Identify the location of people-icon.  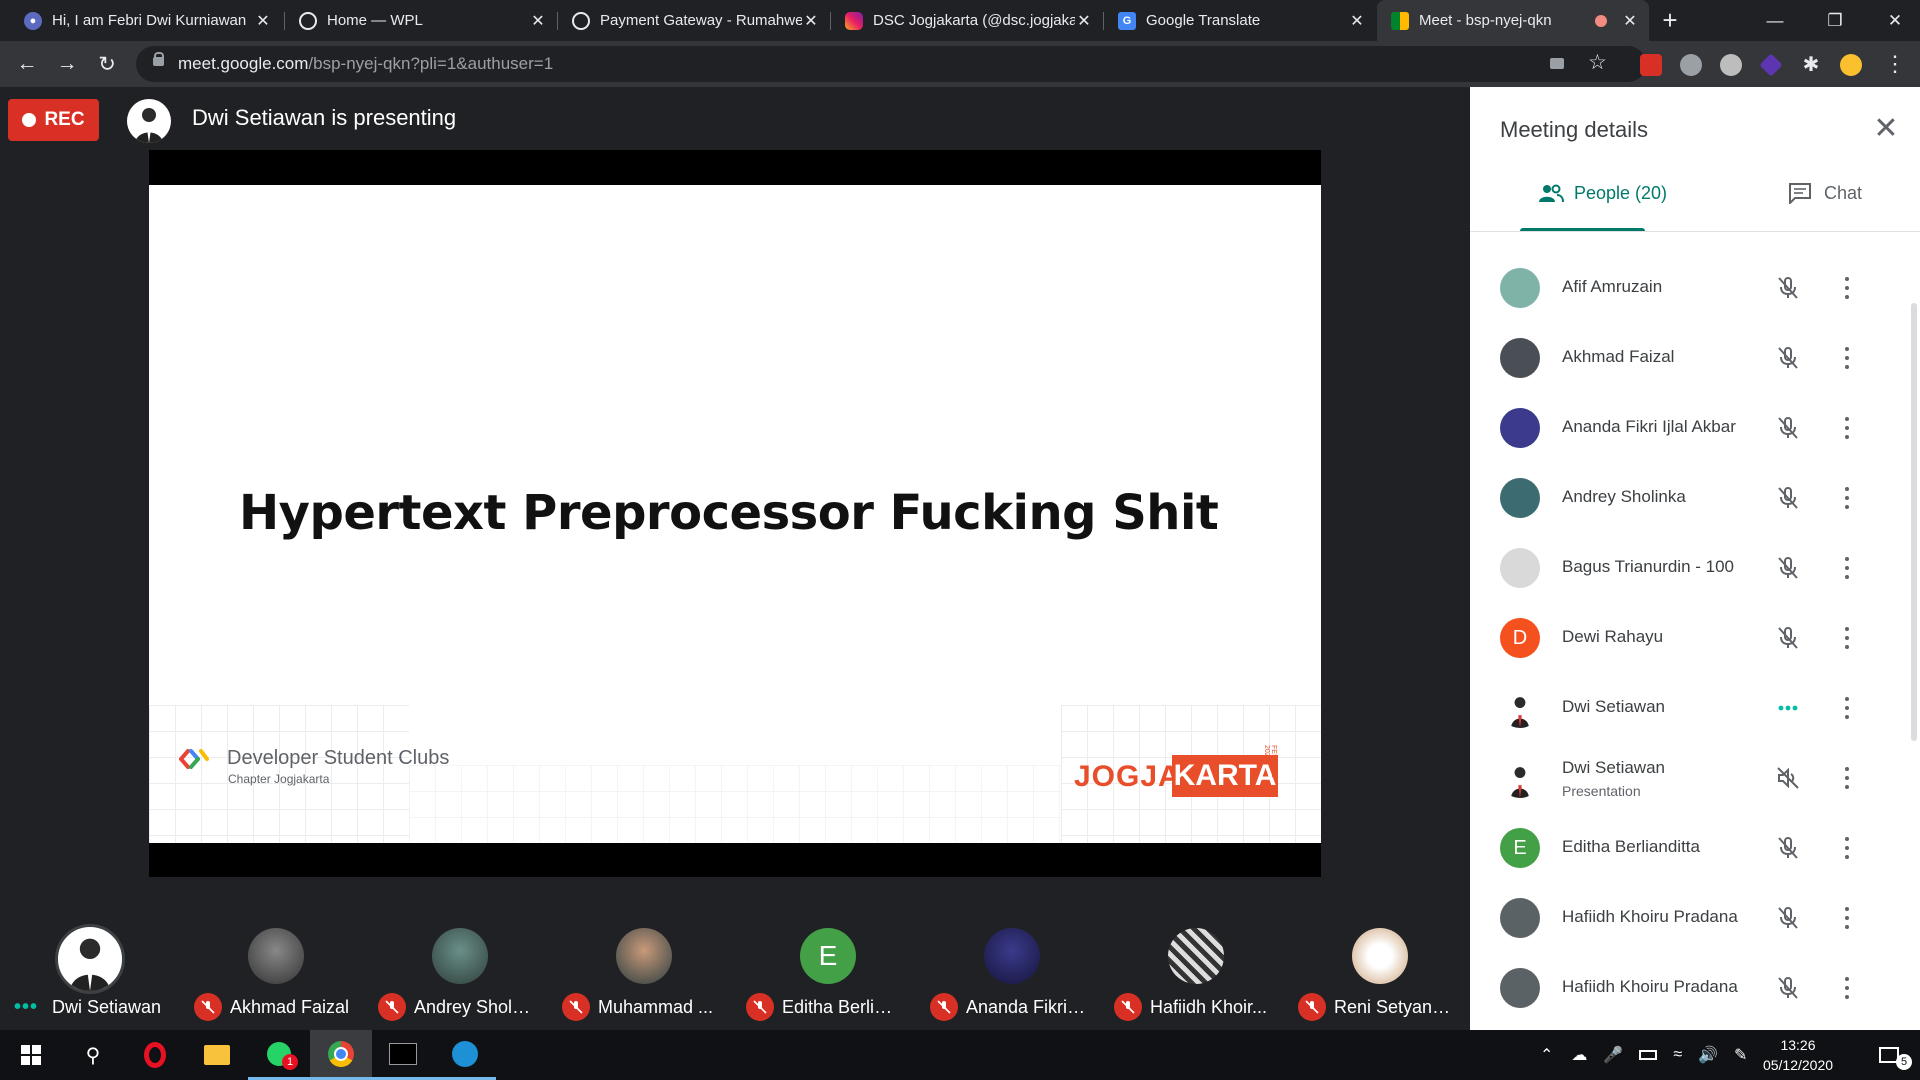
(1551, 193).